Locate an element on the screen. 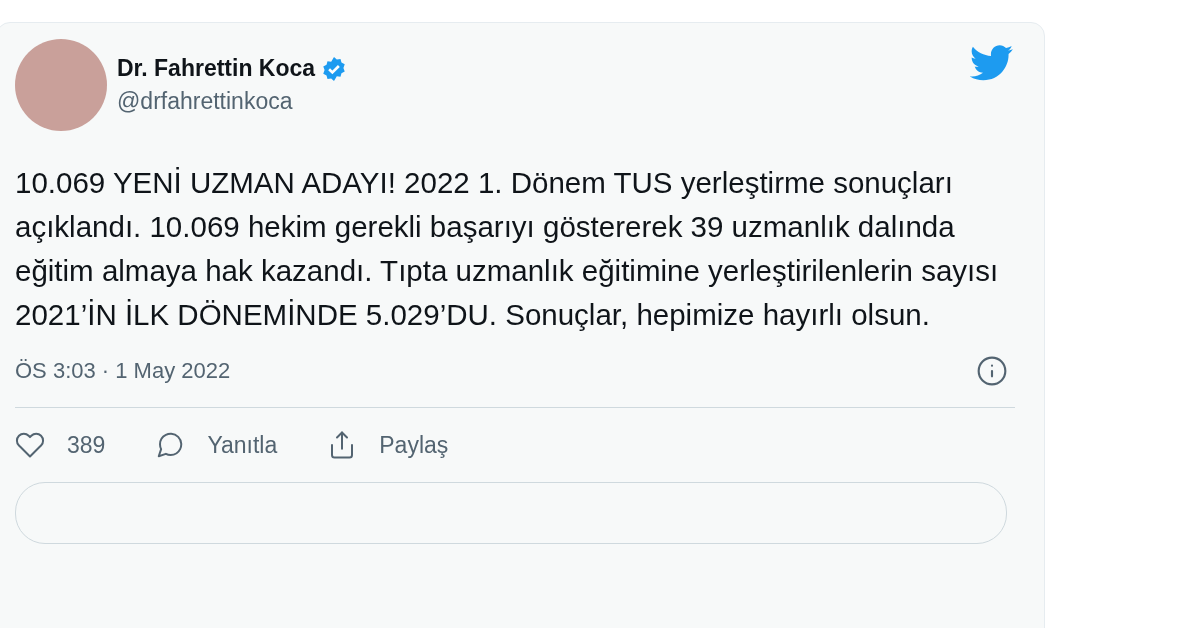 Image resolution: width=1200 pixels, height=628 pixels. like-button: 389 is located at coordinates (60, 445).